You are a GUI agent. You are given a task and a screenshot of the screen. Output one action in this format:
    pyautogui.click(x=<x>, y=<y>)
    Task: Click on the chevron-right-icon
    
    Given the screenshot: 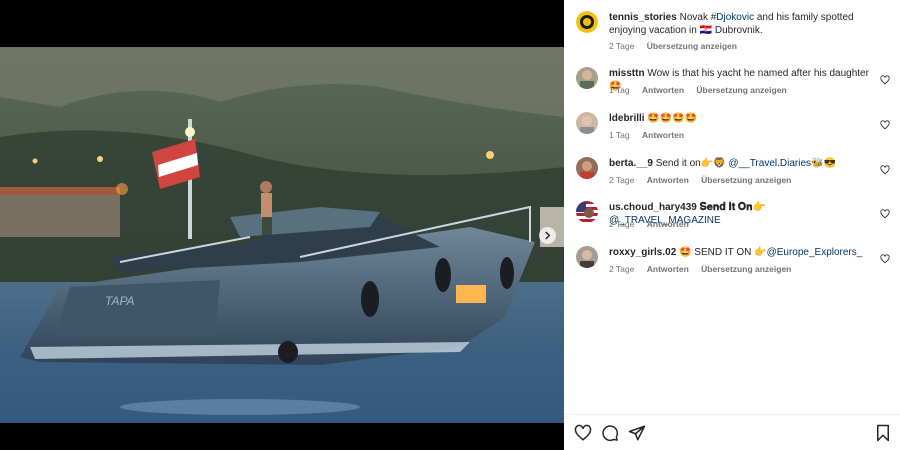 What is the action you would take?
    pyautogui.click(x=548, y=235)
    